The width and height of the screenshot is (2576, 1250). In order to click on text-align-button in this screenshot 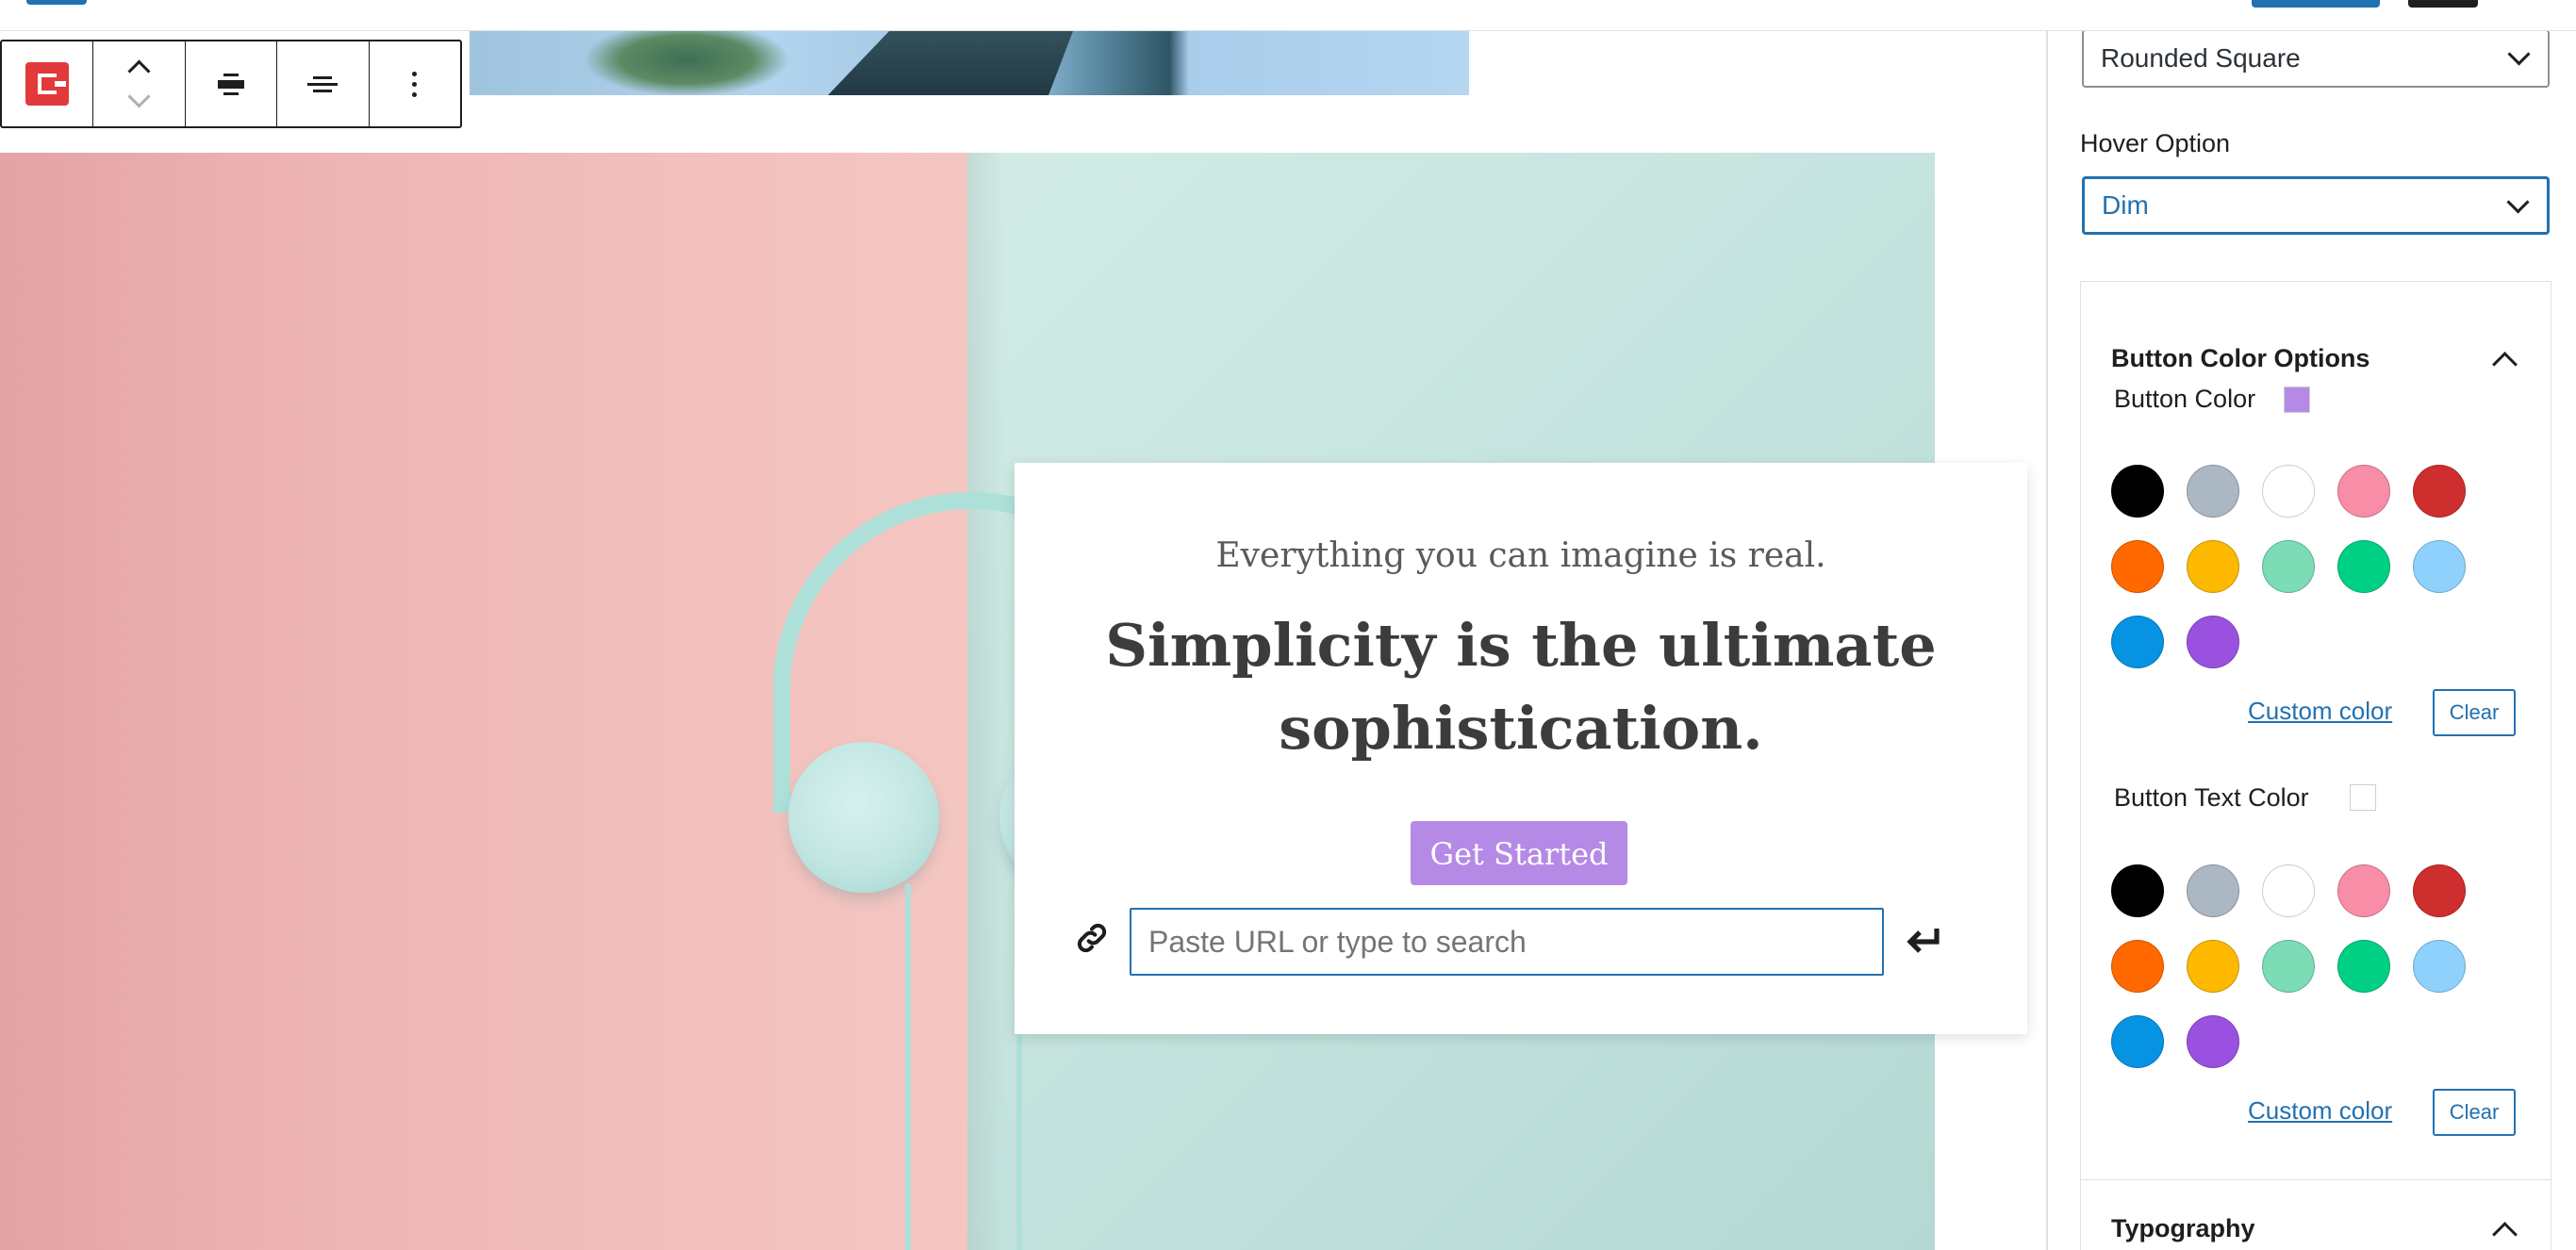, I will do `click(323, 83)`.